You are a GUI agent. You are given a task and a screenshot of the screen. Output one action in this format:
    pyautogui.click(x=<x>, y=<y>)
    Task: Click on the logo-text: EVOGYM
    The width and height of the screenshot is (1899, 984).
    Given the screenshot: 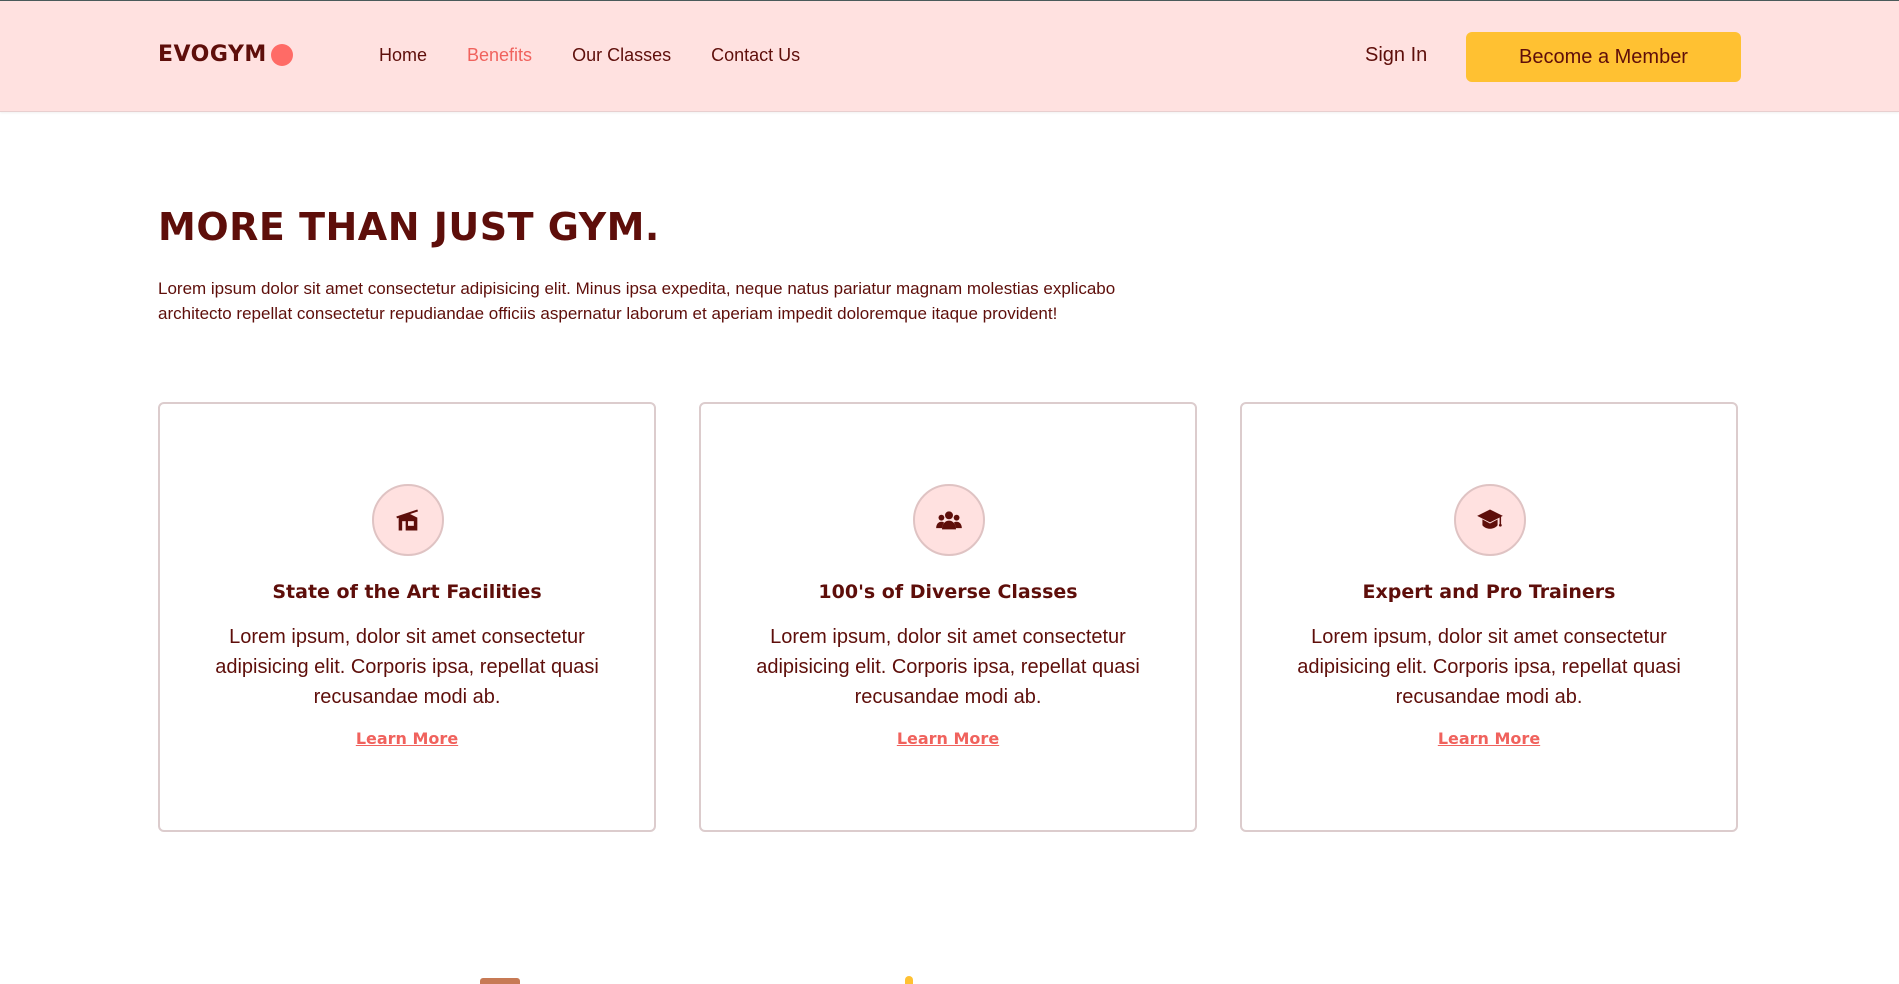 What is the action you would take?
    pyautogui.click(x=212, y=54)
    